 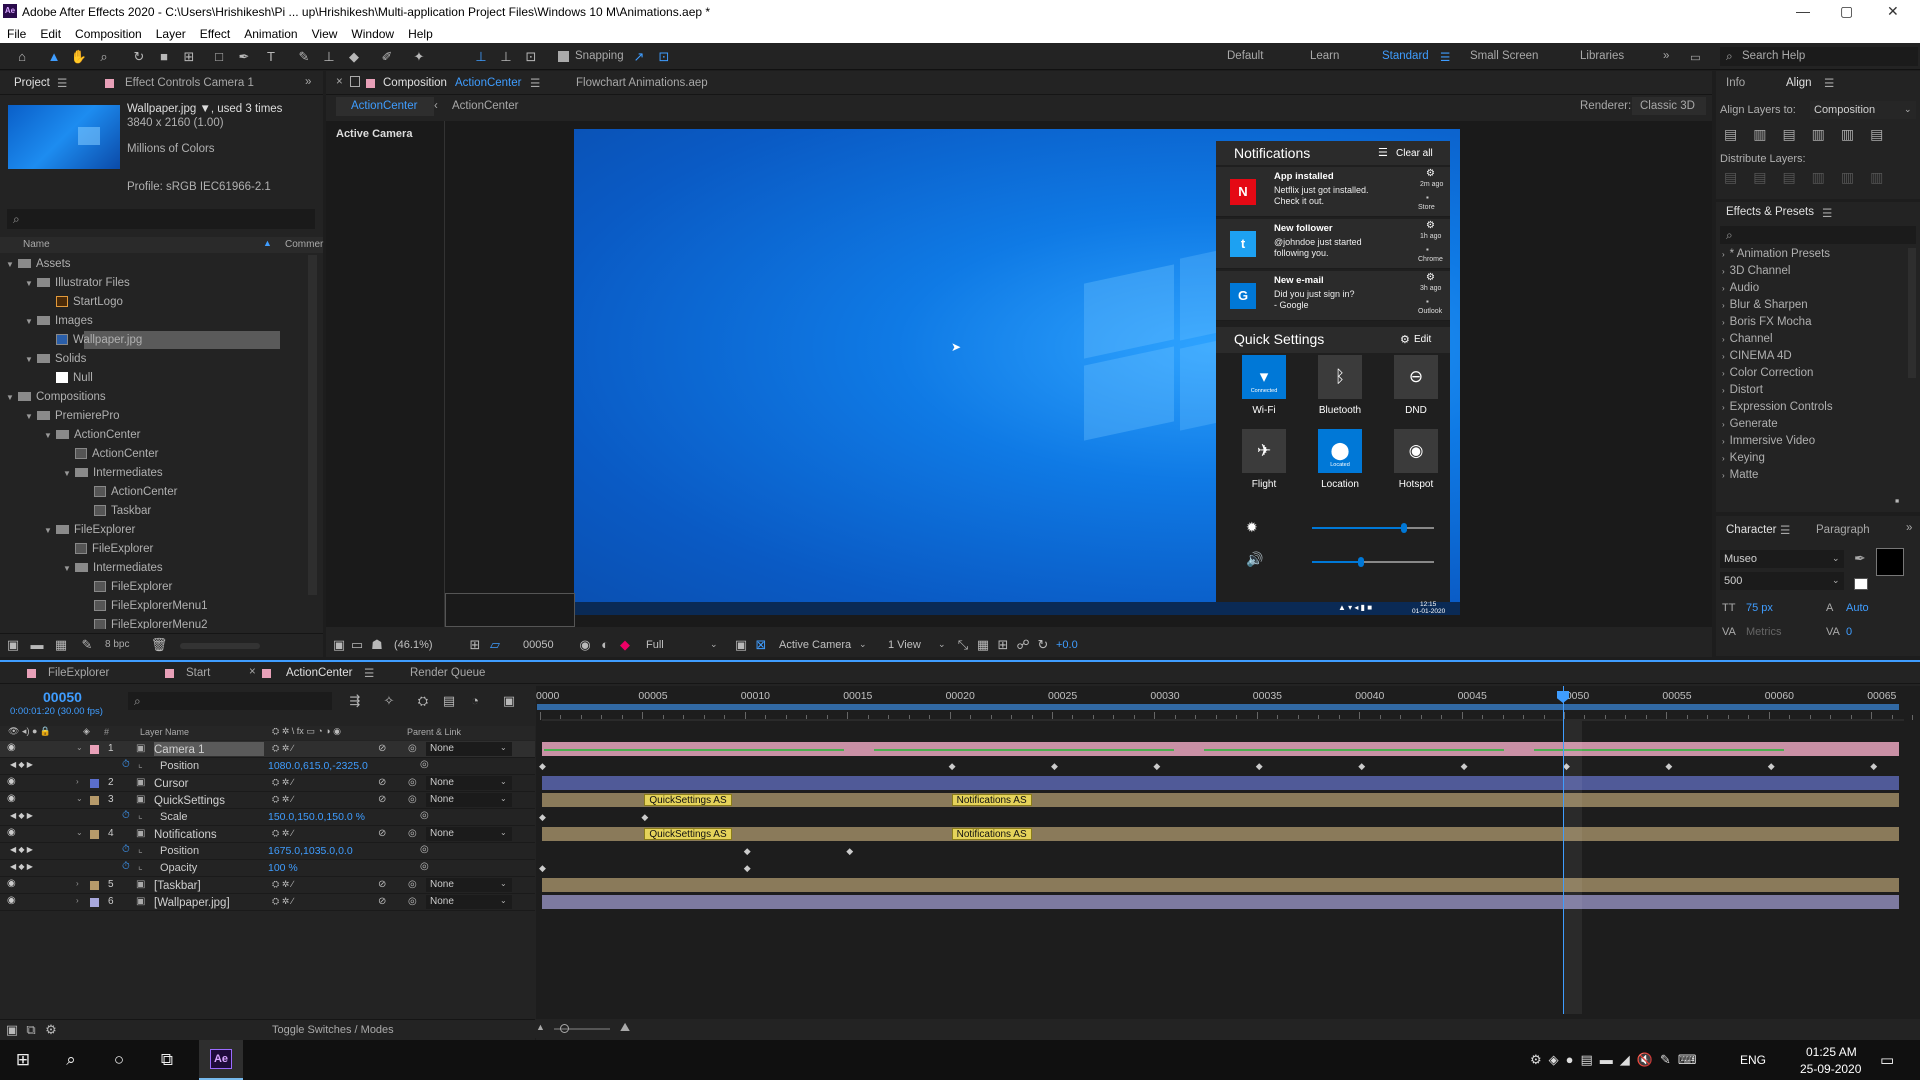 What do you see at coordinates (447, 673) in the screenshot?
I see `tab-render-queue: Render Queue` at bounding box center [447, 673].